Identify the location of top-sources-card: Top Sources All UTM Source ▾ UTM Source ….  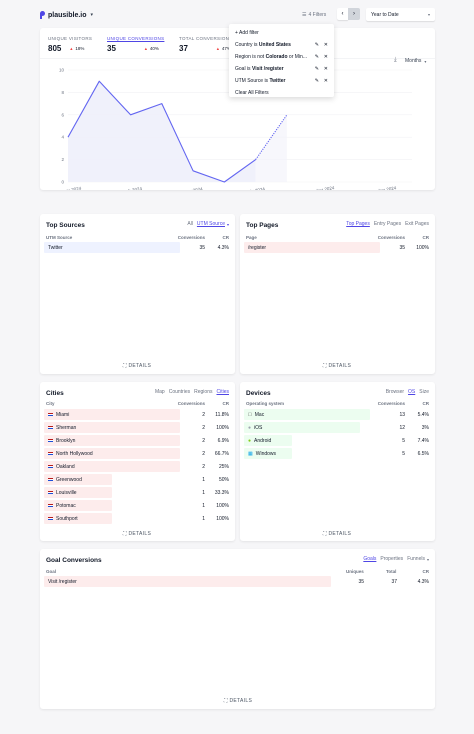
(137, 294).